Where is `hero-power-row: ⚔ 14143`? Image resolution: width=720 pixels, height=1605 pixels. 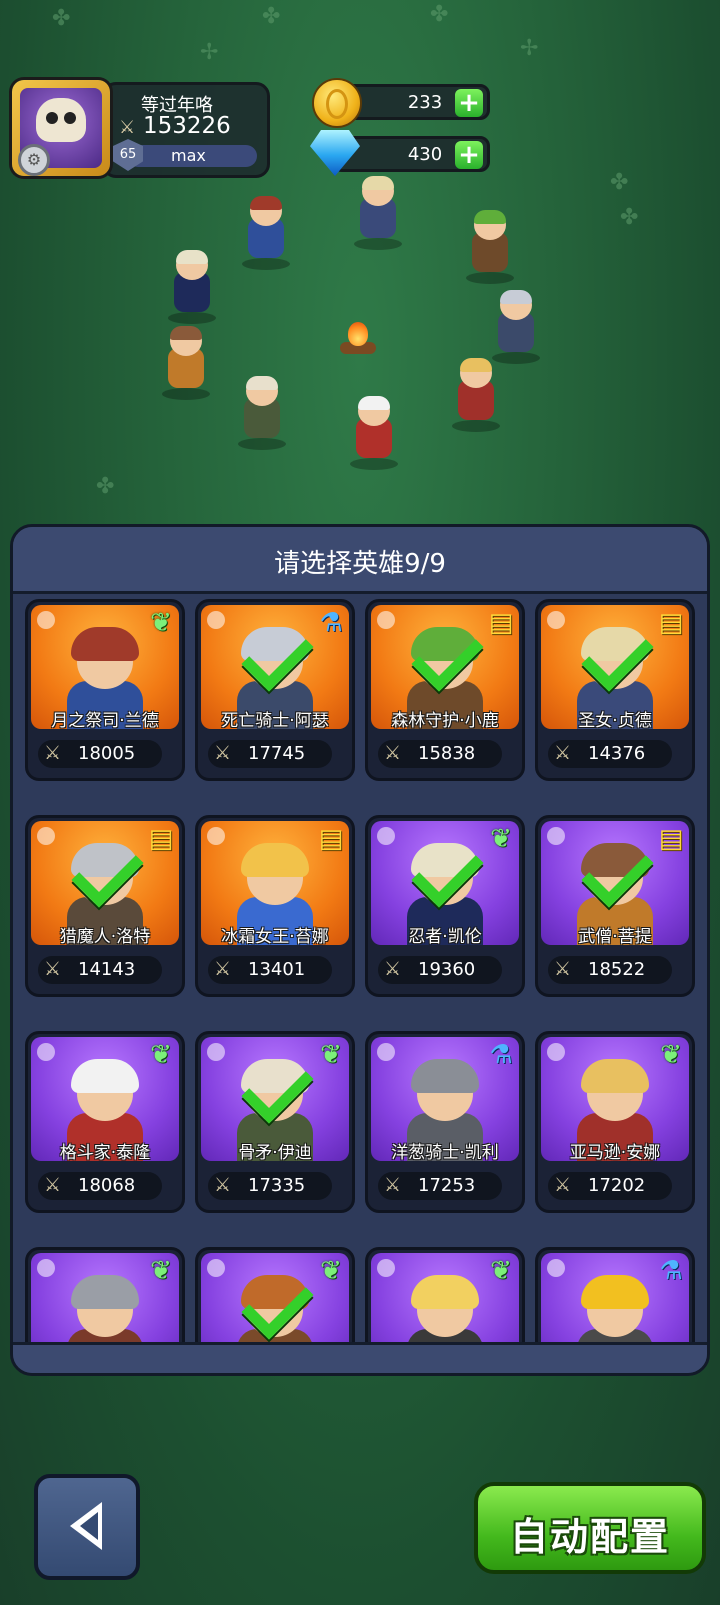 hero-power-row: ⚔ 14143 is located at coordinates (100, 970).